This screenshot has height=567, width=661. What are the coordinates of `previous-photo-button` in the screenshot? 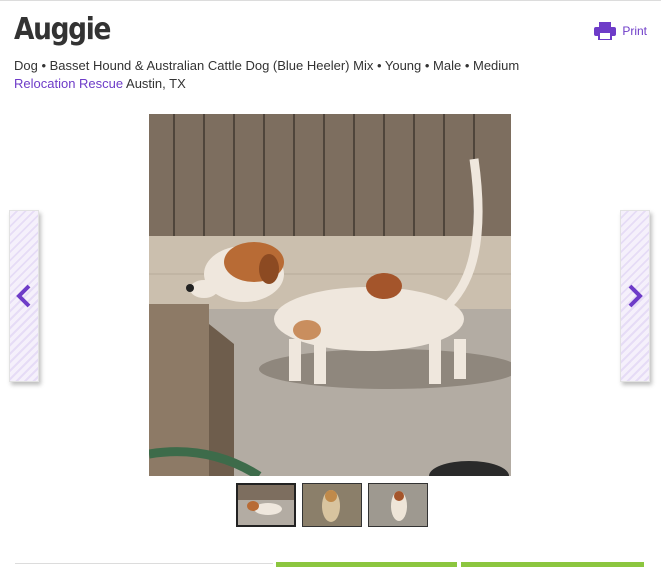 It's located at (24, 296).